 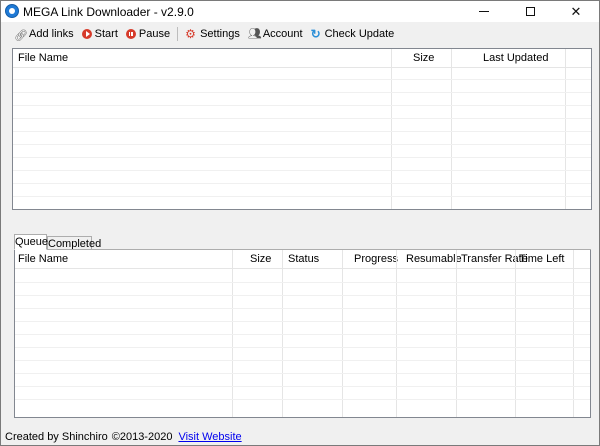 What do you see at coordinates (515, 58) in the screenshot?
I see `column-header-last-updated: Last Updated` at bounding box center [515, 58].